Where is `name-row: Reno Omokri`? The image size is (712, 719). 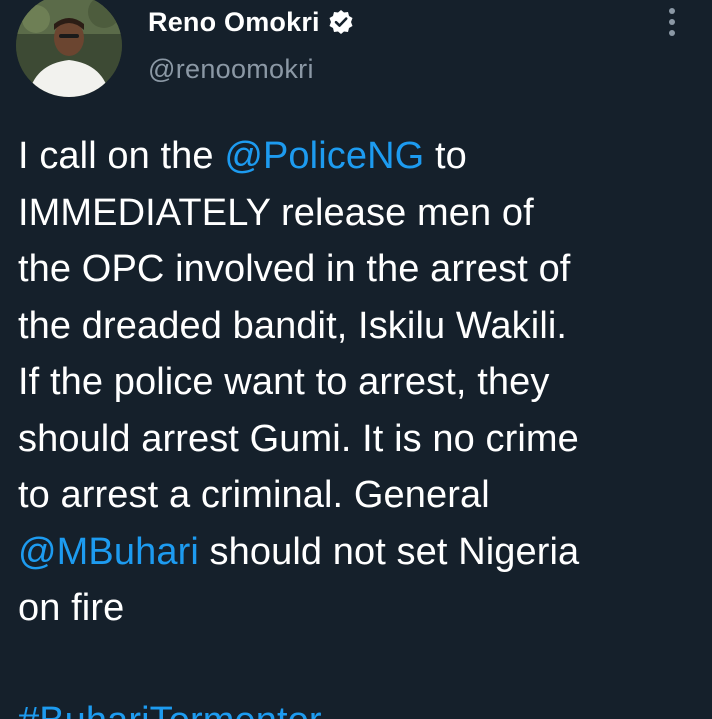
name-row: Reno Omokri is located at coordinates (251, 22).